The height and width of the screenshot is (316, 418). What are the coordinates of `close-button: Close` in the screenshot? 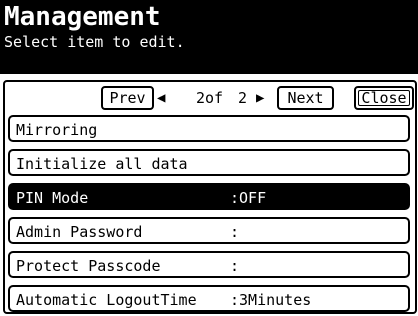 It's located at (384, 98).